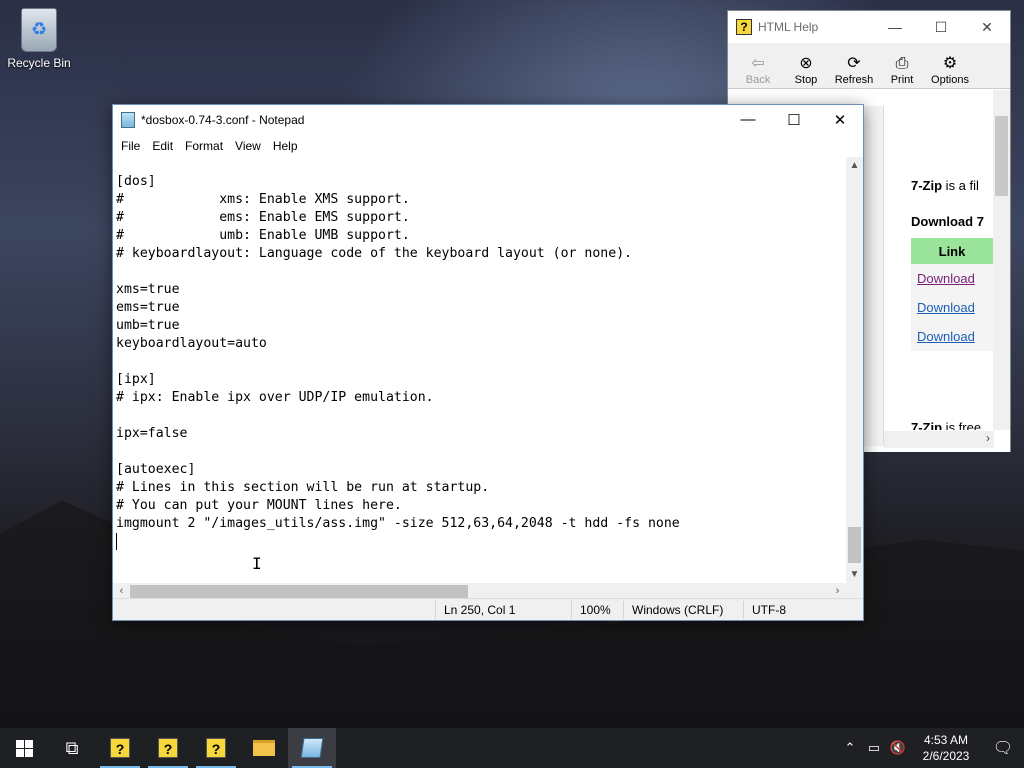  Describe the element at coordinates (902, 80) in the screenshot. I see `help-print-label: Print` at that location.